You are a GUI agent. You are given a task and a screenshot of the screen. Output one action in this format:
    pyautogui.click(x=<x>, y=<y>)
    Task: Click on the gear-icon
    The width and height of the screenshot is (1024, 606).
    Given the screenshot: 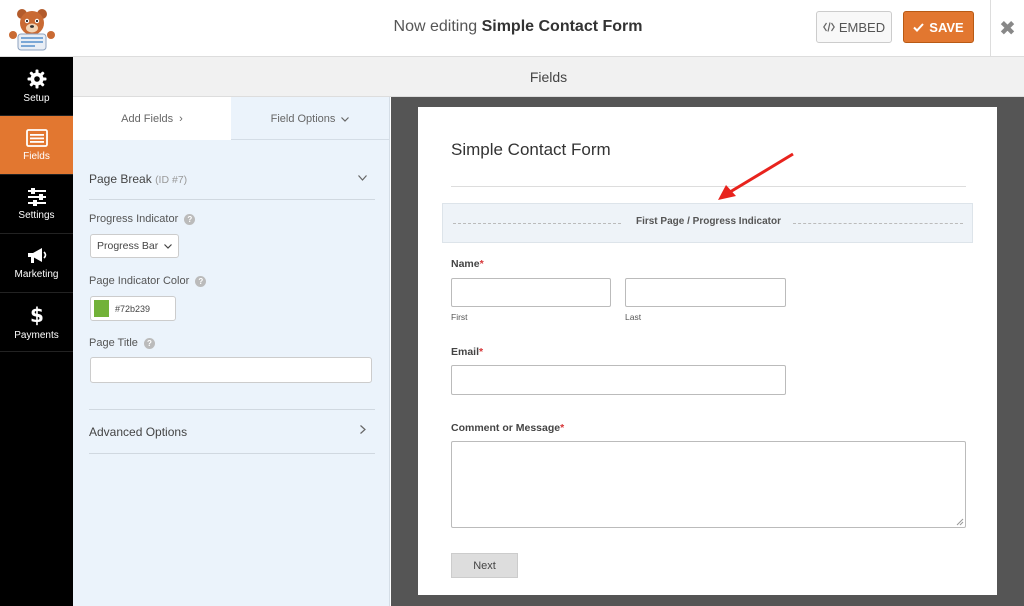 What is the action you would take?
    pyautogui.click(x=36, y=78)
    